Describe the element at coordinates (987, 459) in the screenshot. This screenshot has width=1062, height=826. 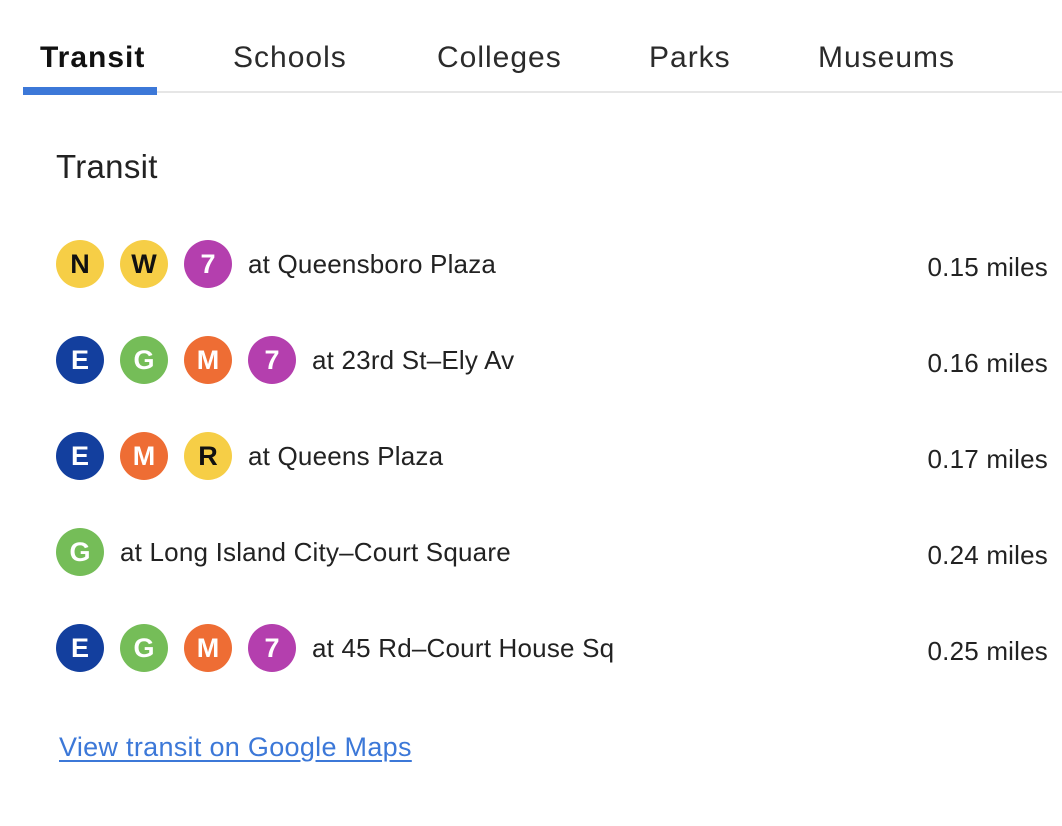
I see `station-distance: 0.17 miles` at that location.